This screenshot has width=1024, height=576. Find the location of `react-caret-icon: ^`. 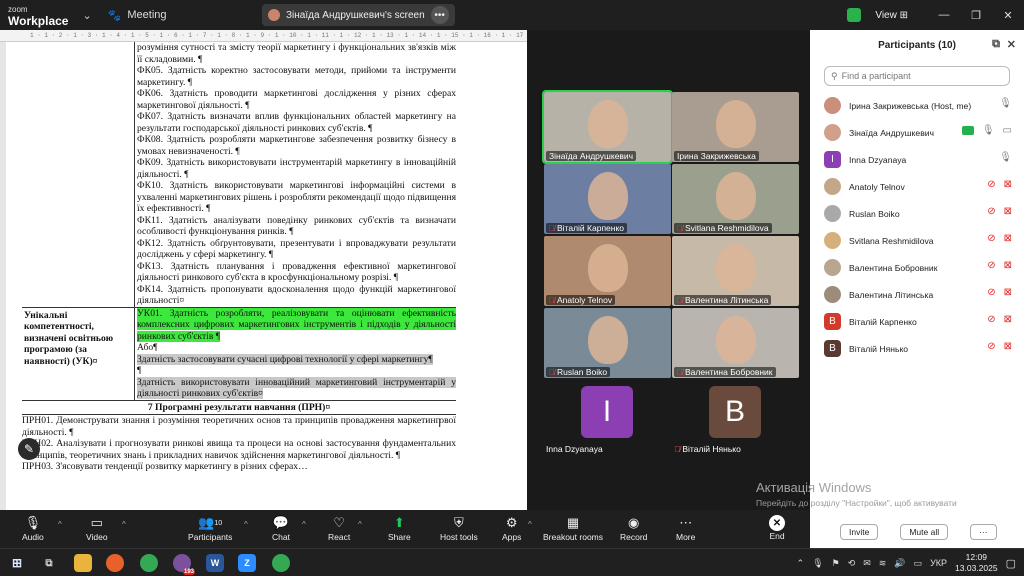

react-caret-icon: ^ is located at coordinates (360, 524).